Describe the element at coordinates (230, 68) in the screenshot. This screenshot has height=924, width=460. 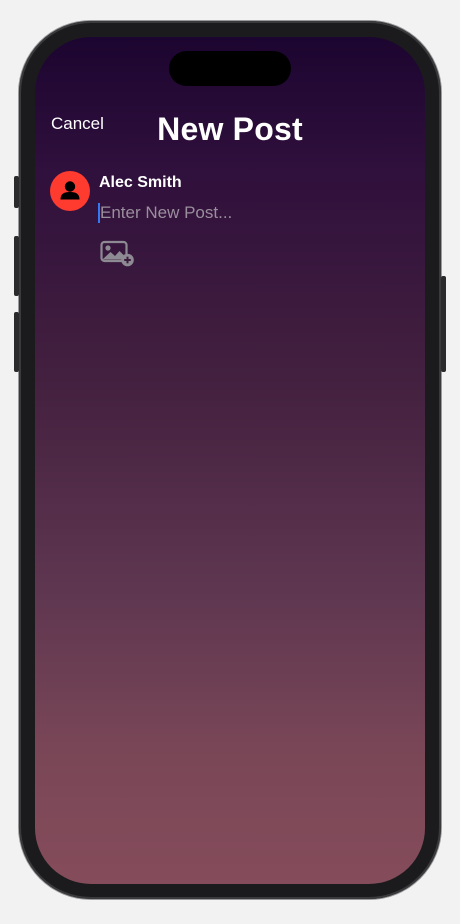
I see `dynamic-island` at that location.